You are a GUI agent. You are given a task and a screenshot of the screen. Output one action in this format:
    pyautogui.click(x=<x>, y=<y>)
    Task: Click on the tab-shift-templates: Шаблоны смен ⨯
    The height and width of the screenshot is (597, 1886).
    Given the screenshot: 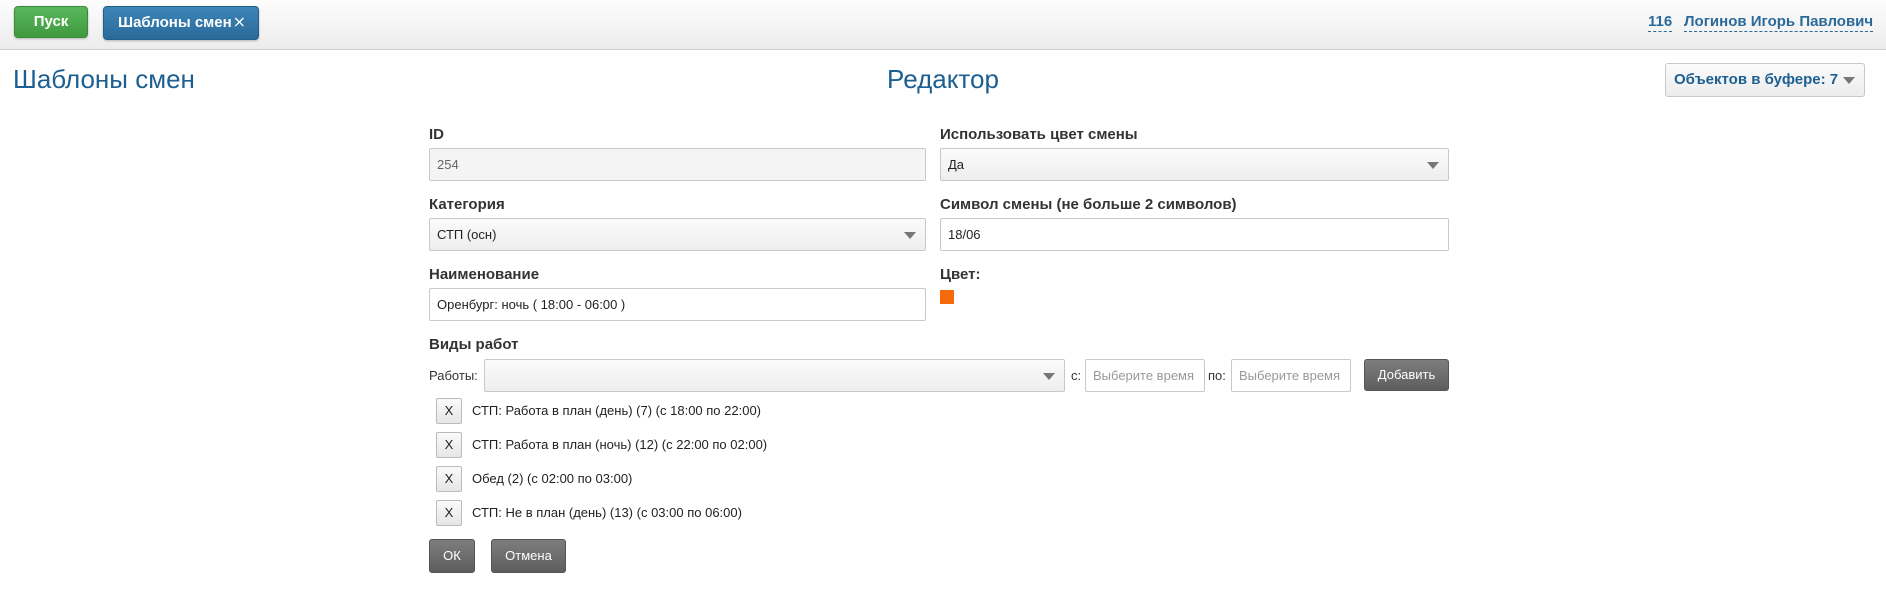 What is the action you would take?
    pyautogui.click(x=181, y=23)
    